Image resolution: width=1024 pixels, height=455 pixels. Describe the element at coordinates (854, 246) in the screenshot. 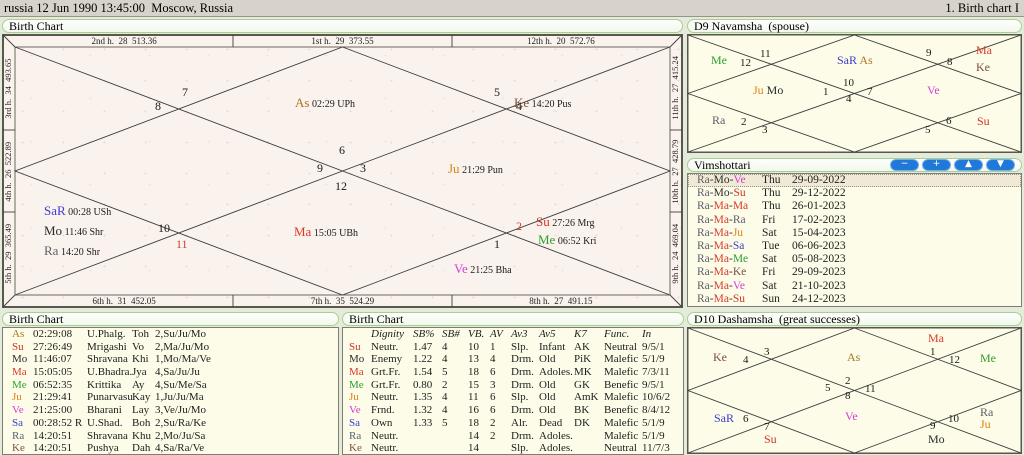

I see `dasha-row: Ra-Ma-Sa Tue 06-06-2023` at that location.